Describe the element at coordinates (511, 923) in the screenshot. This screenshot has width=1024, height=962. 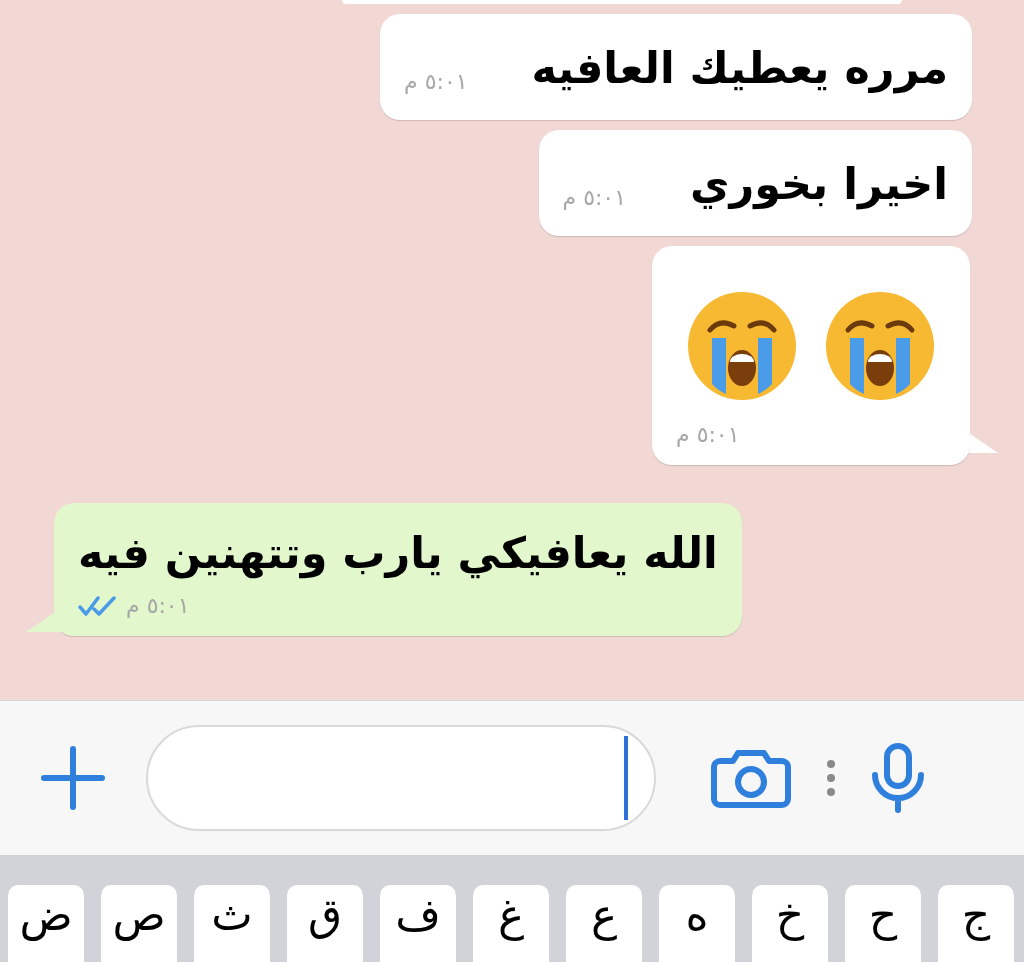
I see `keyboard-key: غ` at that location.